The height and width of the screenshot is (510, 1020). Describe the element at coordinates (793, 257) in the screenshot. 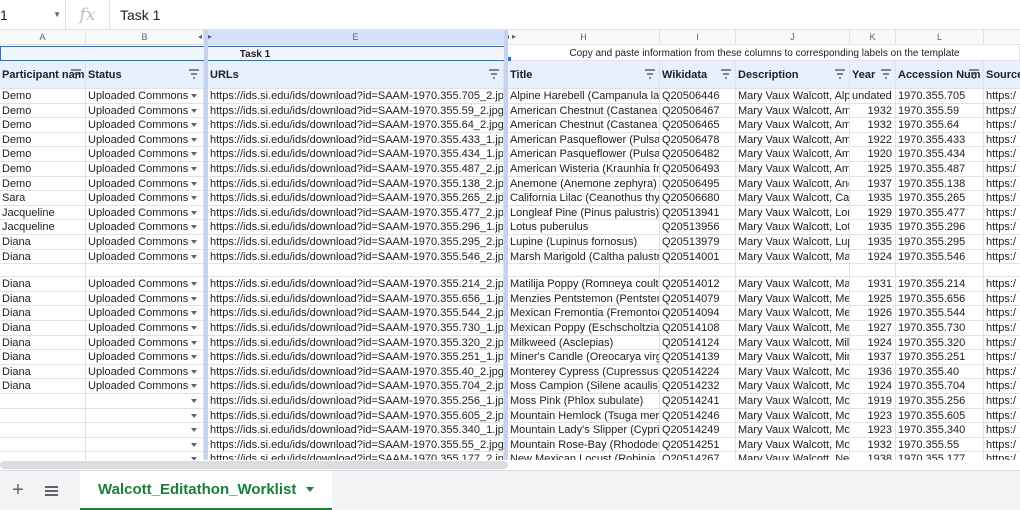

I see `table-cell: Mary Vaux Walcott, Mar` at that location.